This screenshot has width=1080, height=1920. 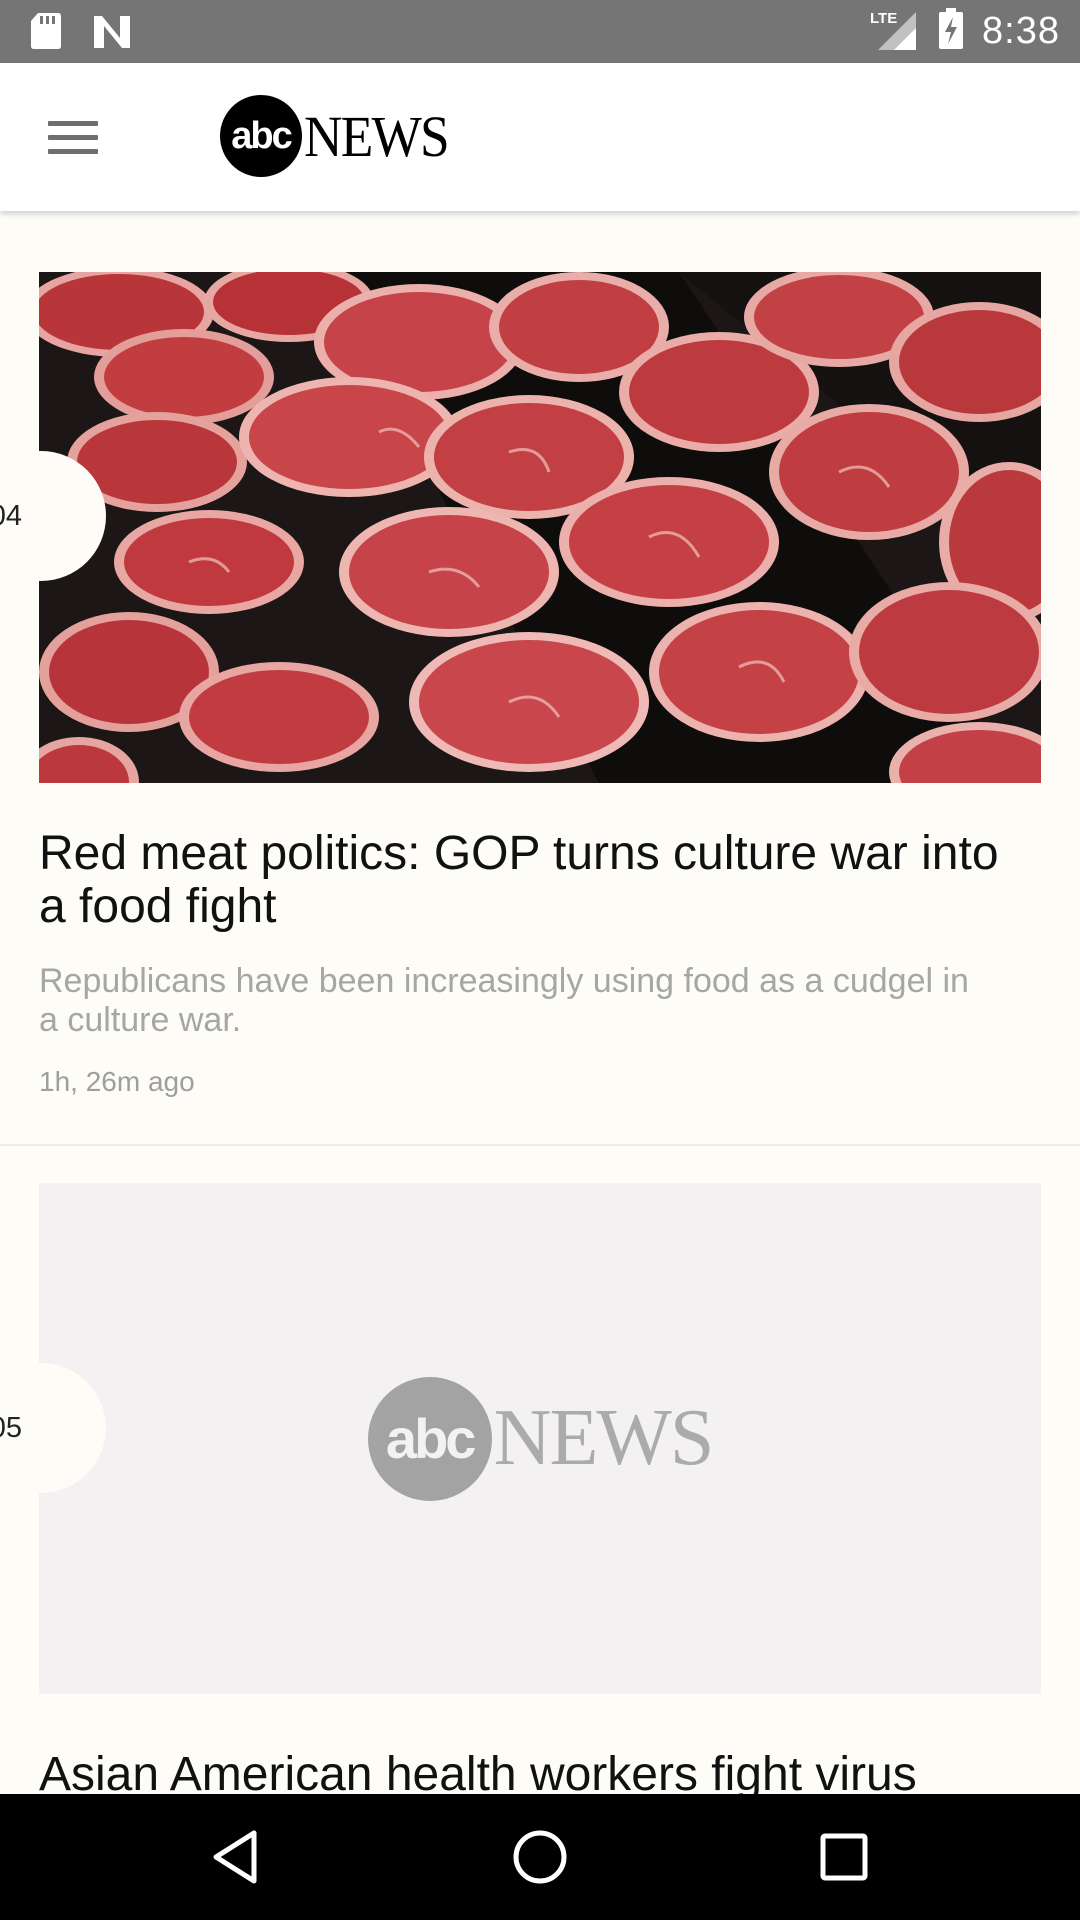 I want to click on recents-square-icon, so click(x=844, y=1857).